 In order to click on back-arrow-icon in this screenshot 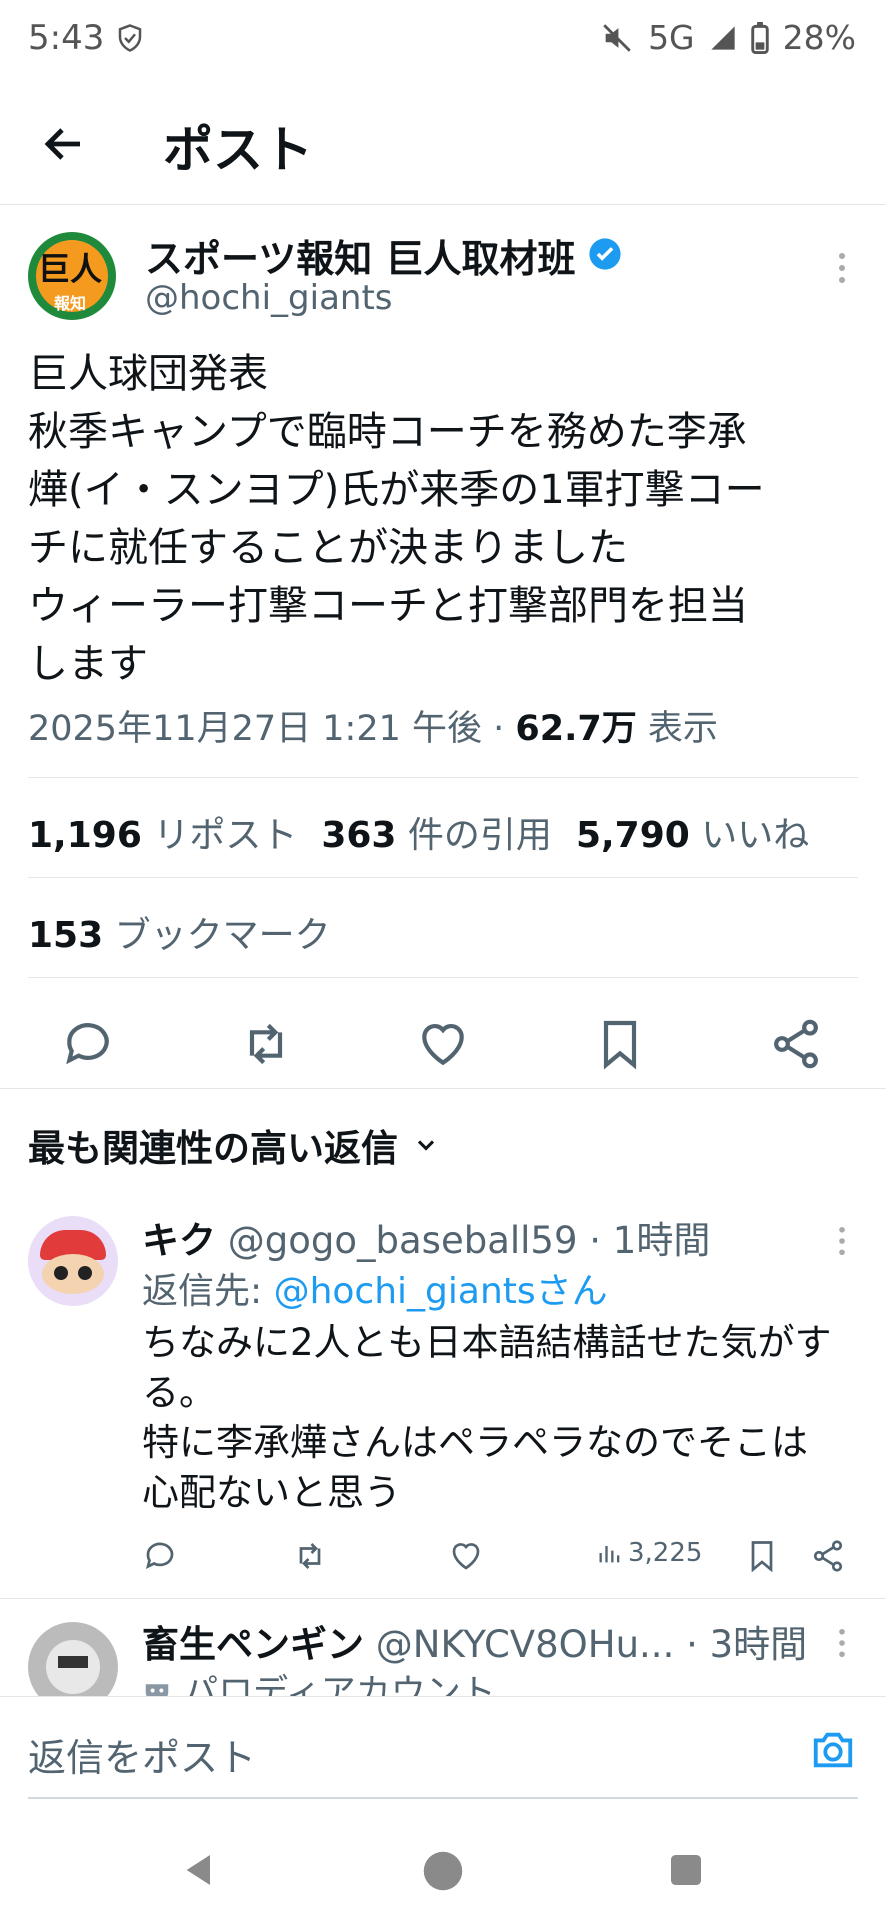, I will do `click(64, 144)`.